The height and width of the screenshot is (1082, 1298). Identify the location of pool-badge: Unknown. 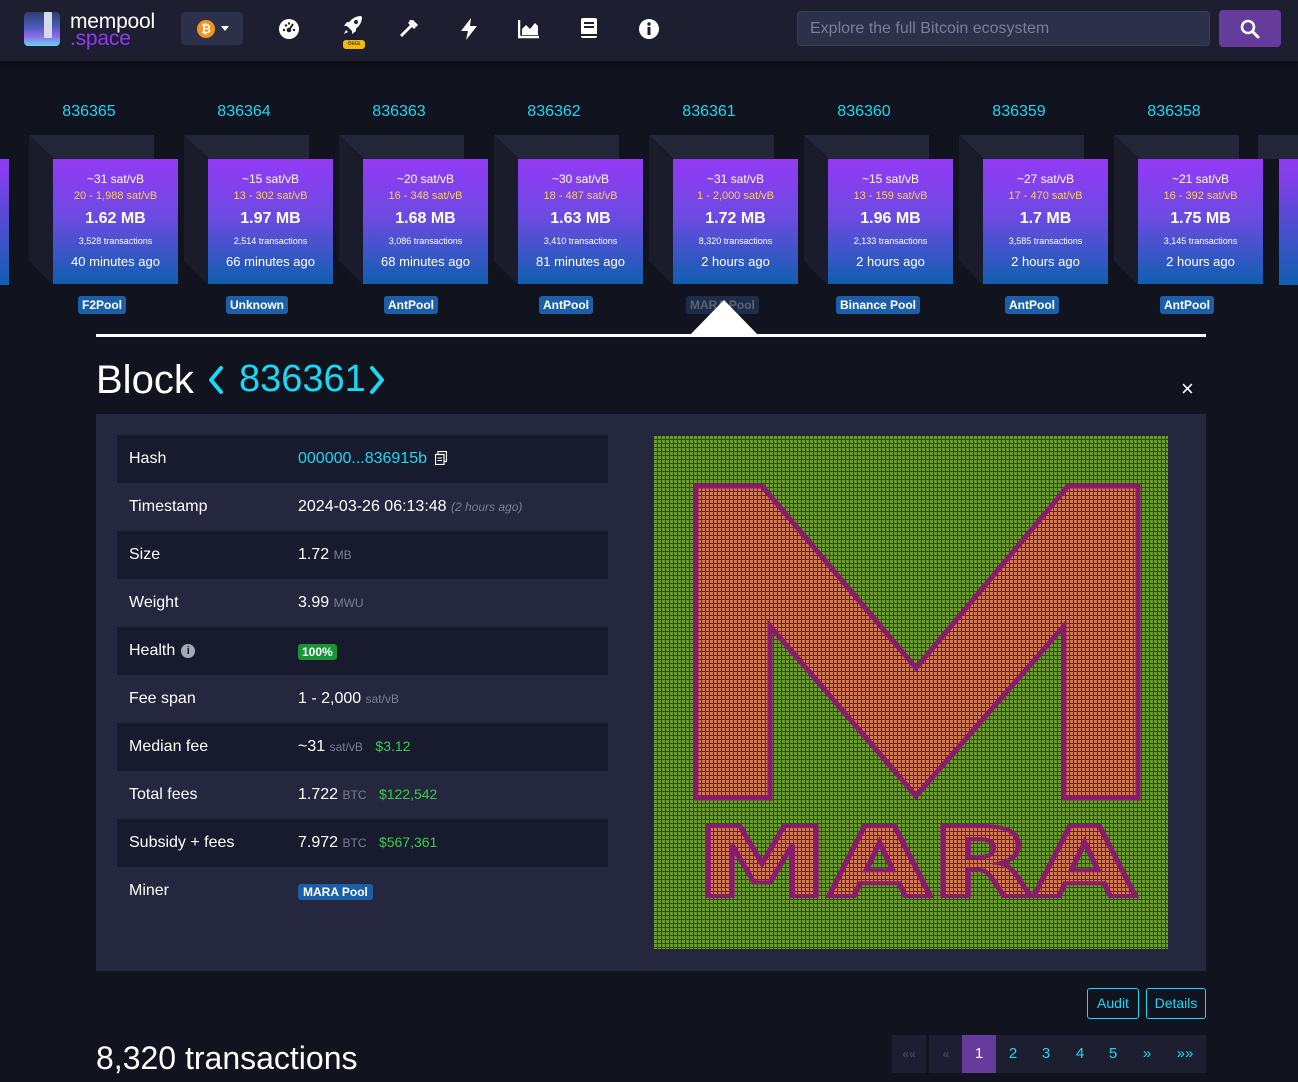
(257, 305).